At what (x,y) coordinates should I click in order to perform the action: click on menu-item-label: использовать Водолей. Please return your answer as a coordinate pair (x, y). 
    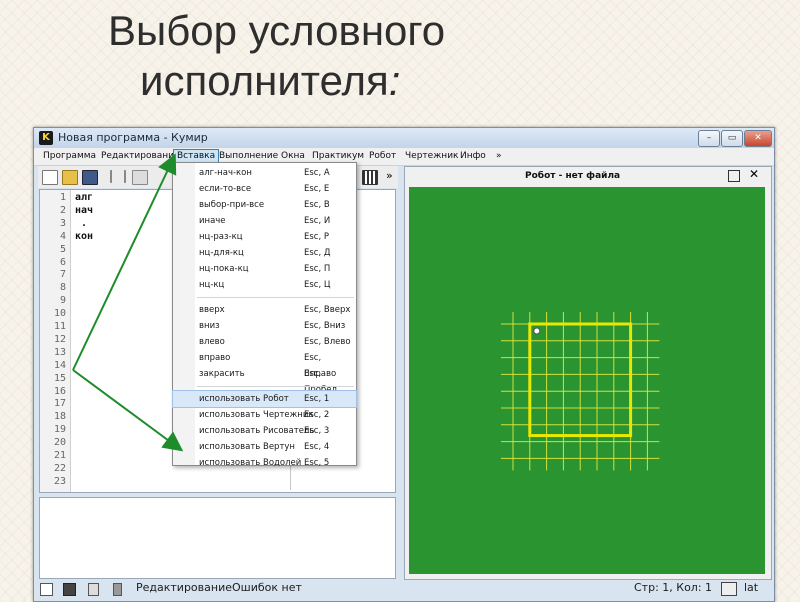
    Looking at the image, I should click on (250, 463).